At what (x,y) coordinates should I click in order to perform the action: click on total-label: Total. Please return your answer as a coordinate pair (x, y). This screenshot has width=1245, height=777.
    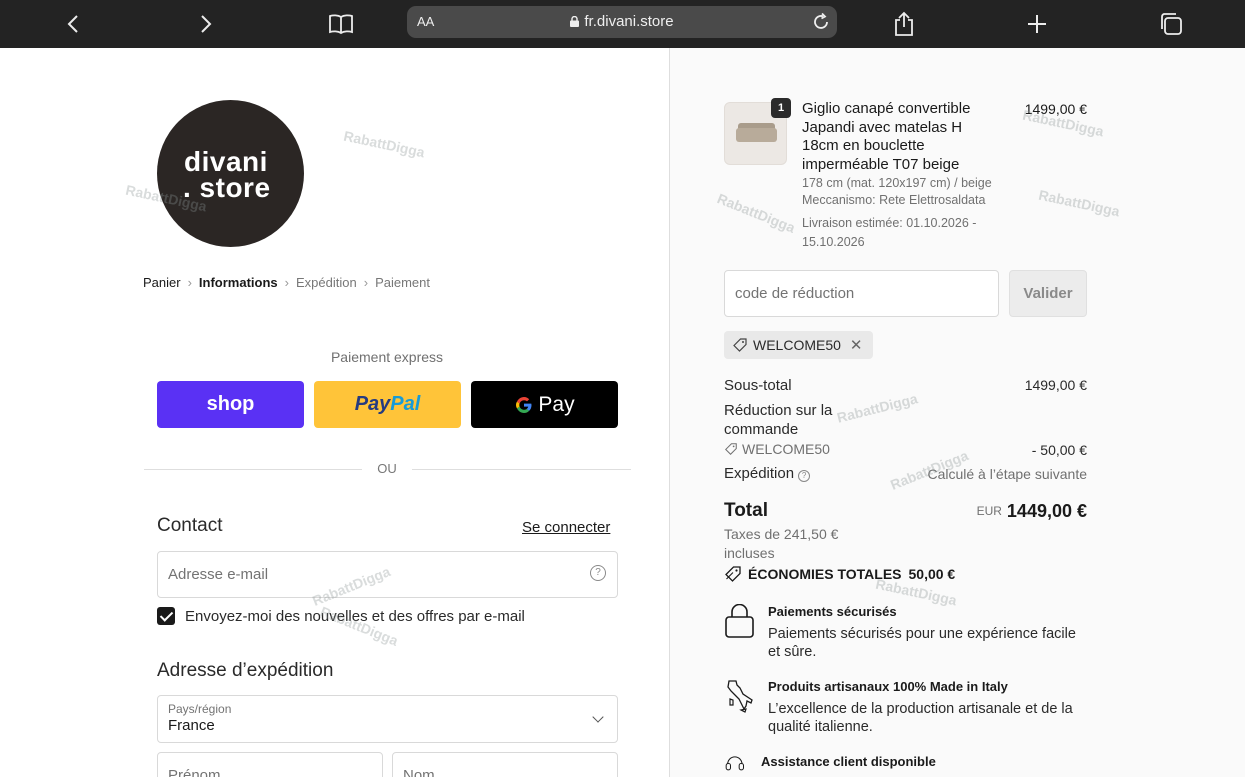
    Looking at the image, I should click on (746, 510).